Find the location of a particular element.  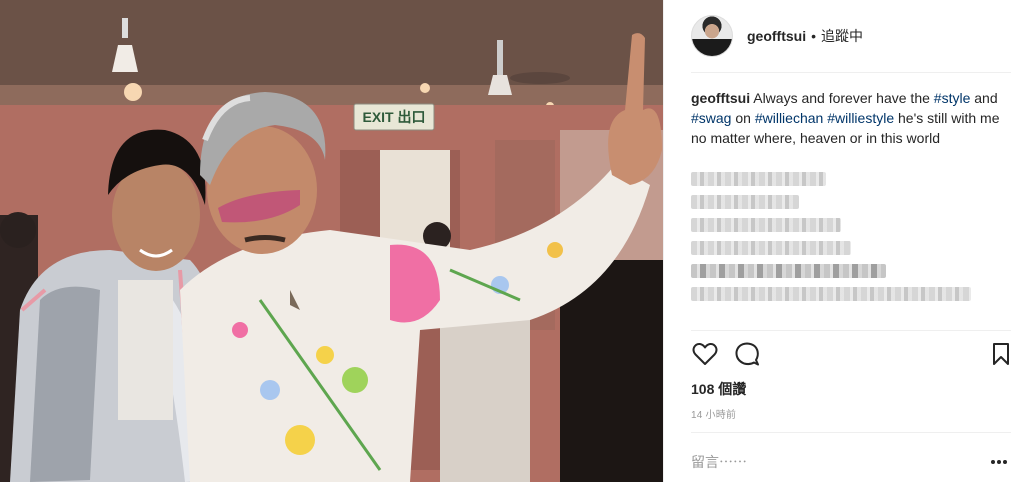

exit-sign: EXIT 出口 is located at coordinates (394, 117).